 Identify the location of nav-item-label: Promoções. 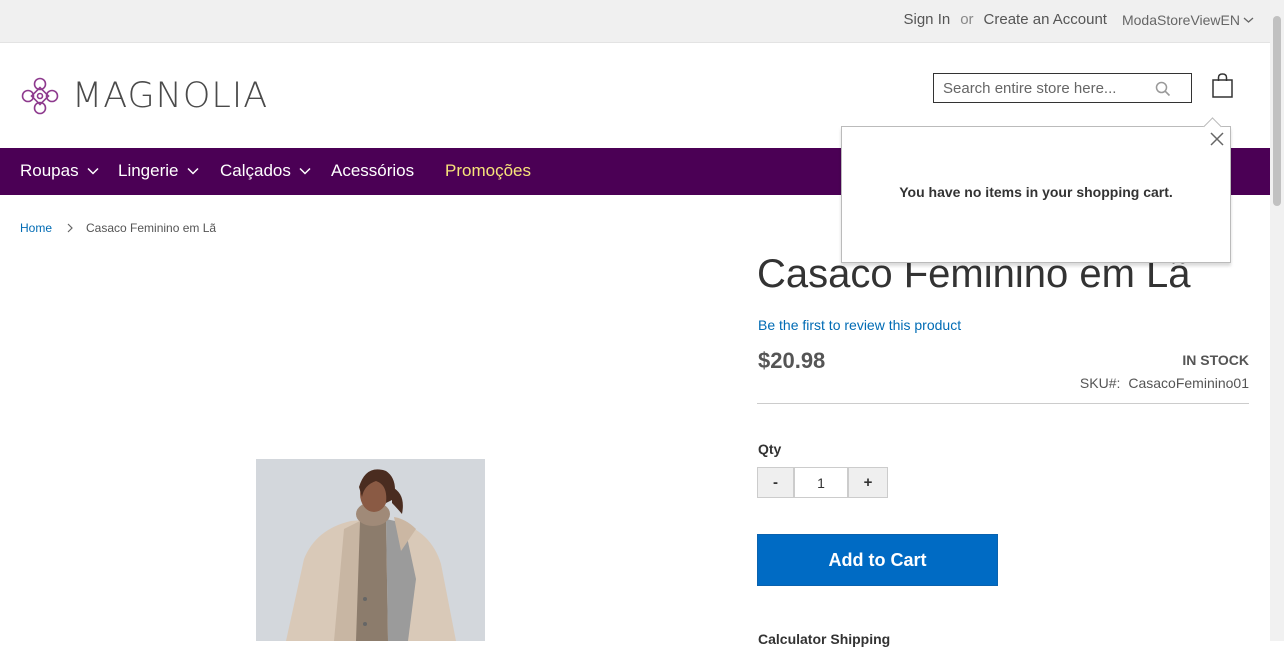
(488, 170).